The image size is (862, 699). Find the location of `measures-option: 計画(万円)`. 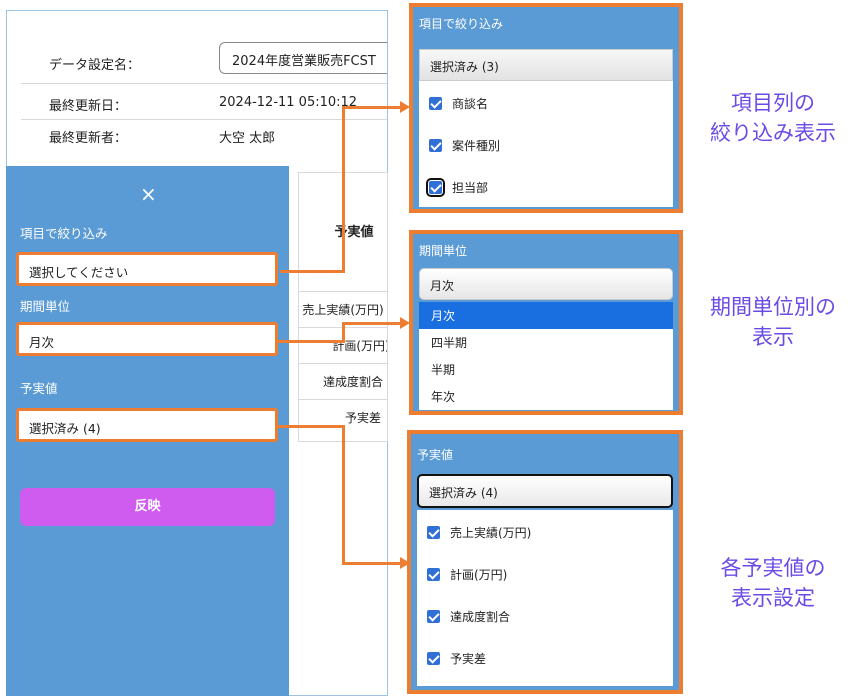

measures-option: 計画(万円) is located at coordinates (467, 574).